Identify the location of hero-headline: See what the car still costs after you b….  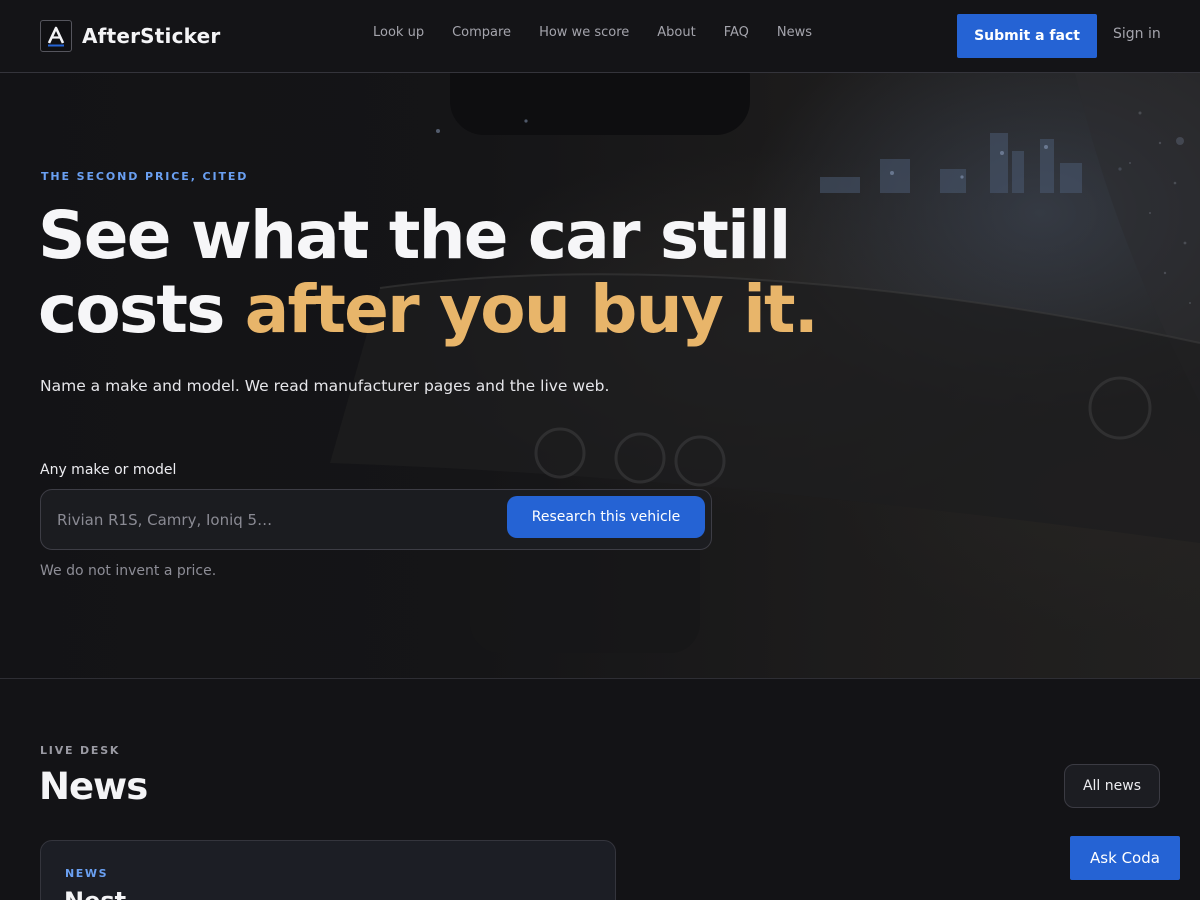
(448, 273).